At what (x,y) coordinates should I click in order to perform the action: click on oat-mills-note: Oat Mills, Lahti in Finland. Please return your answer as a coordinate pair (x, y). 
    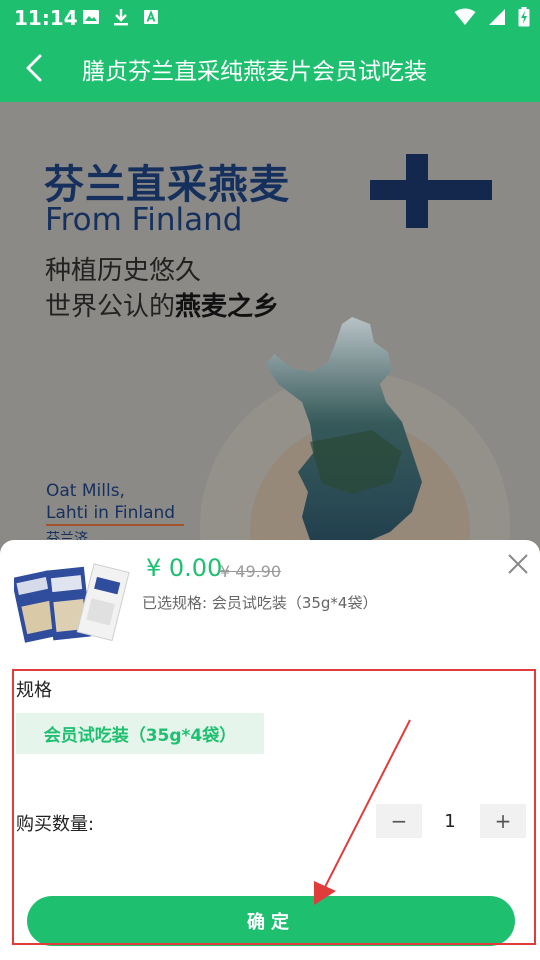
    Looking at the image, I should click on (110, 502).